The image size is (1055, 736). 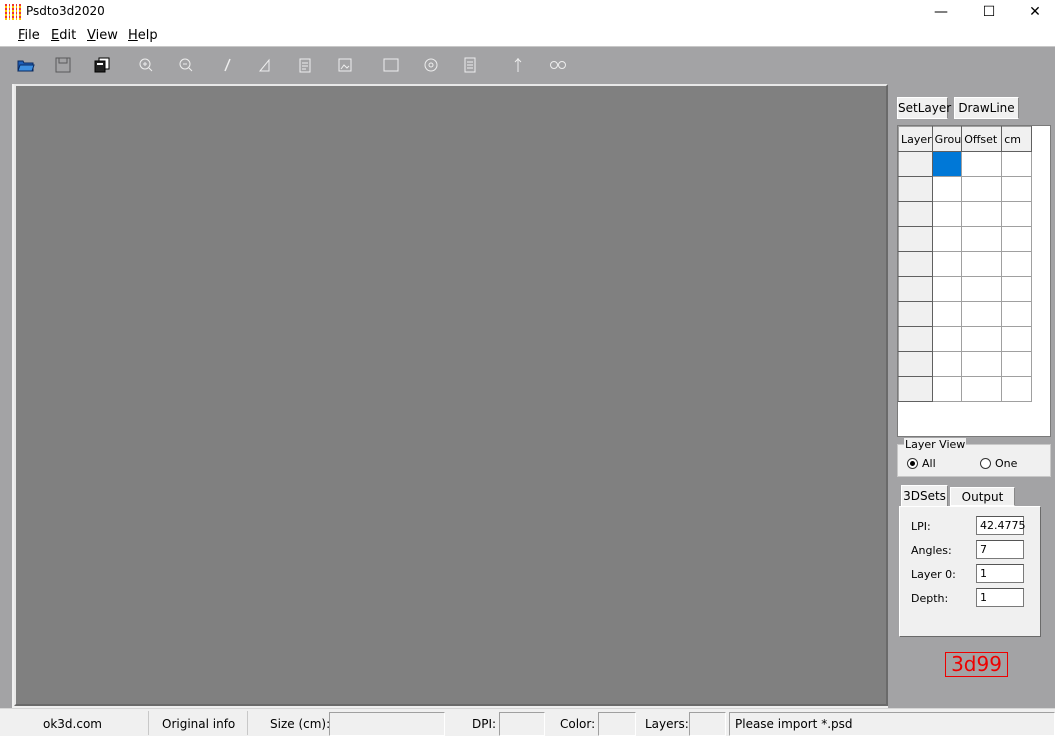 What do you see at coordinates (930, 598) in the screenshot?
I see `depth-label: Depth:` at bounding box center [930, 598].